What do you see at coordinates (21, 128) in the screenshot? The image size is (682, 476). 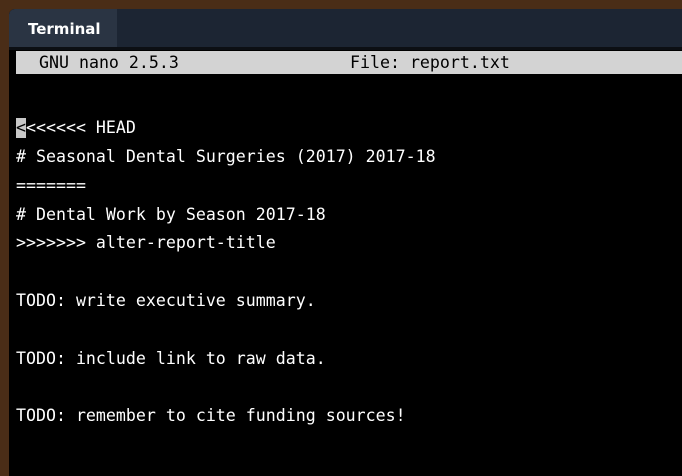 I see `text-cursor: <` at bounding box center [21, 128].